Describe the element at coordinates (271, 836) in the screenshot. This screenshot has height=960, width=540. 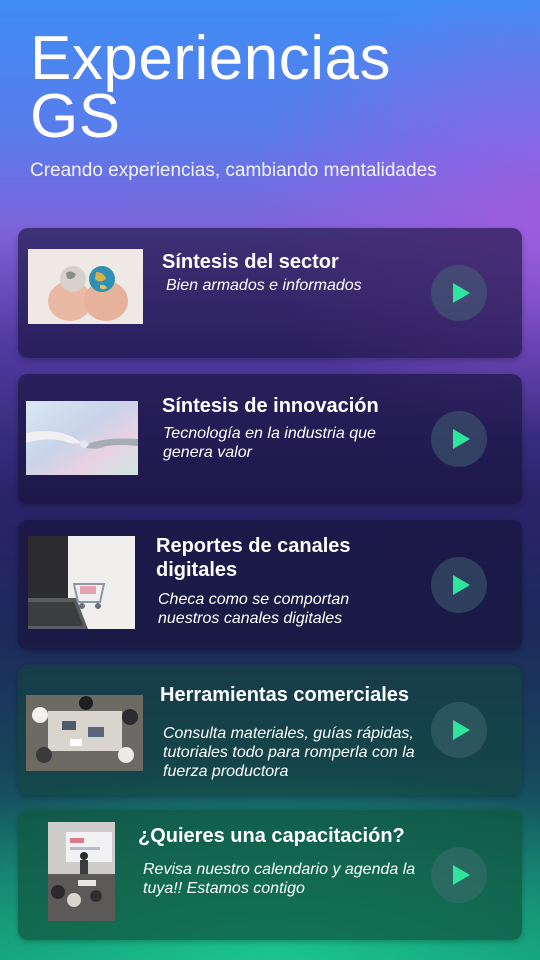
I see `card-title: ¿Quieres una capacitación?` at that location.